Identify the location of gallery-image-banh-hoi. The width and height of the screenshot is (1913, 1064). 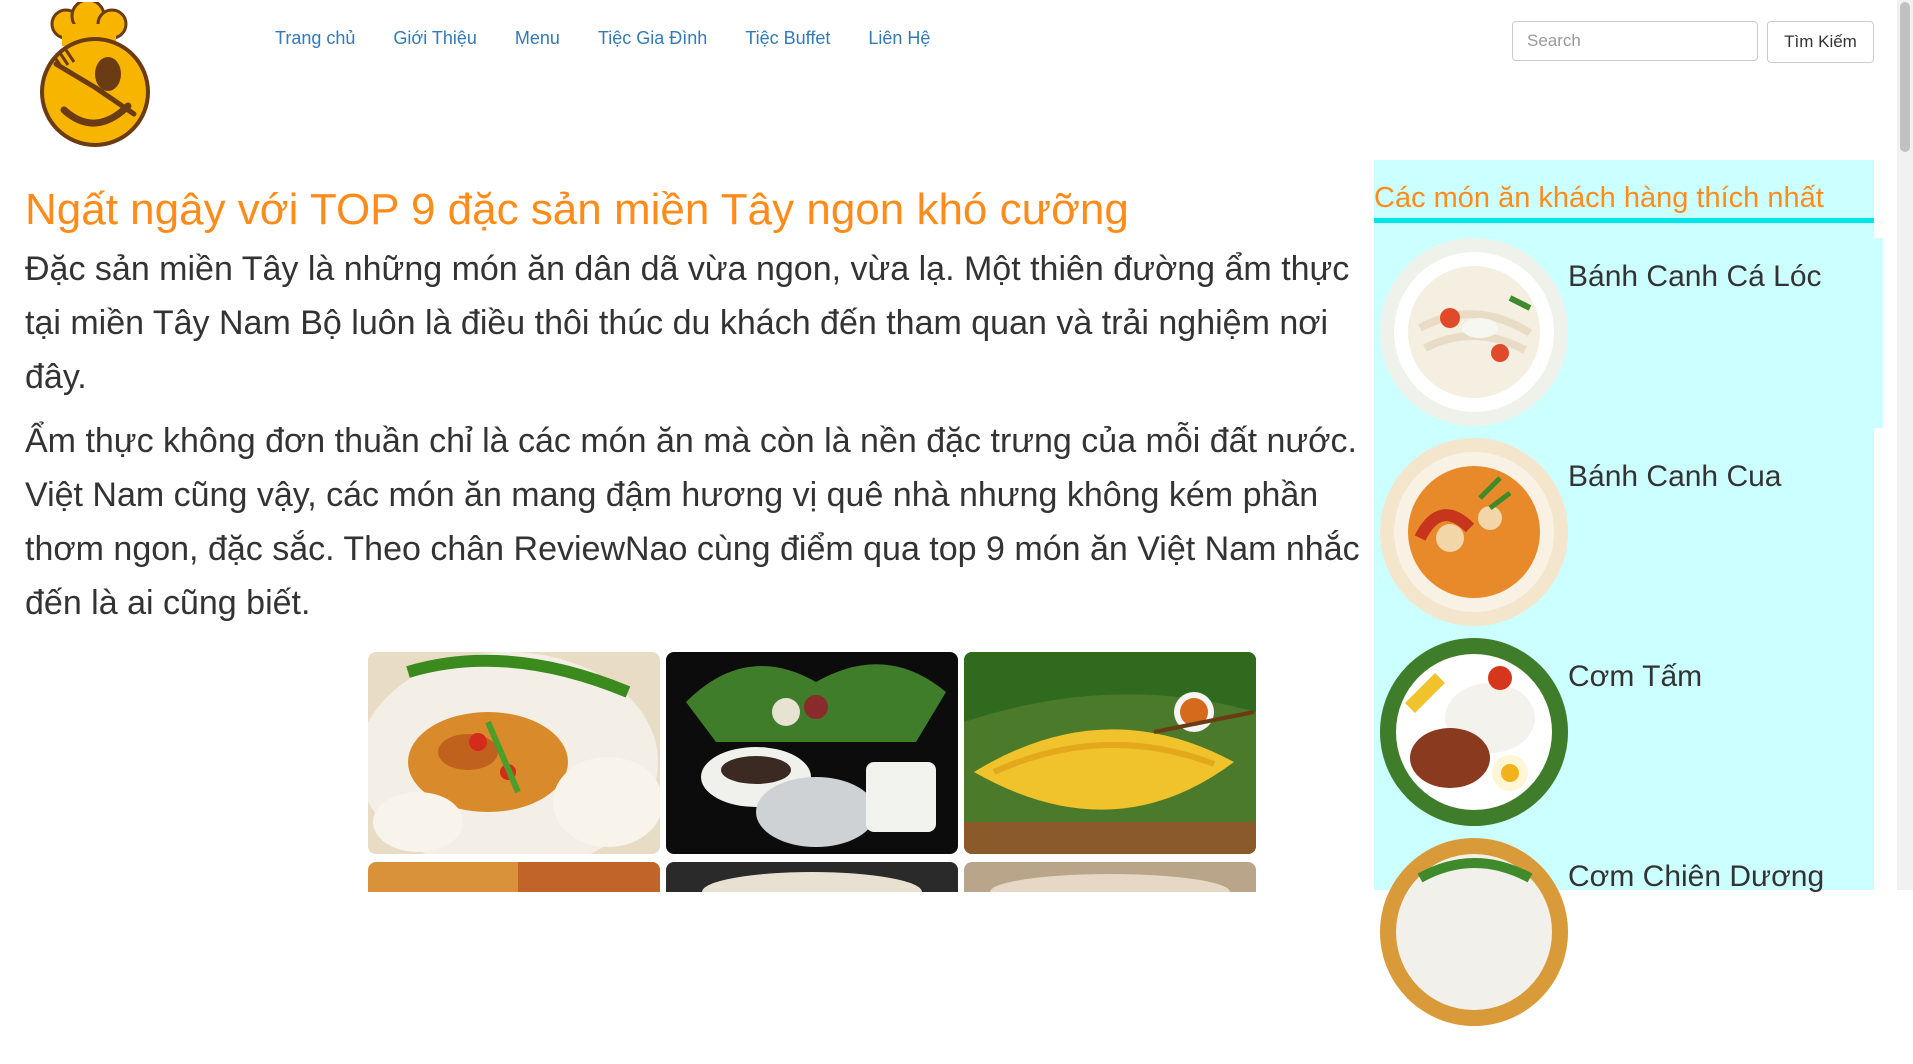
(812, 753).